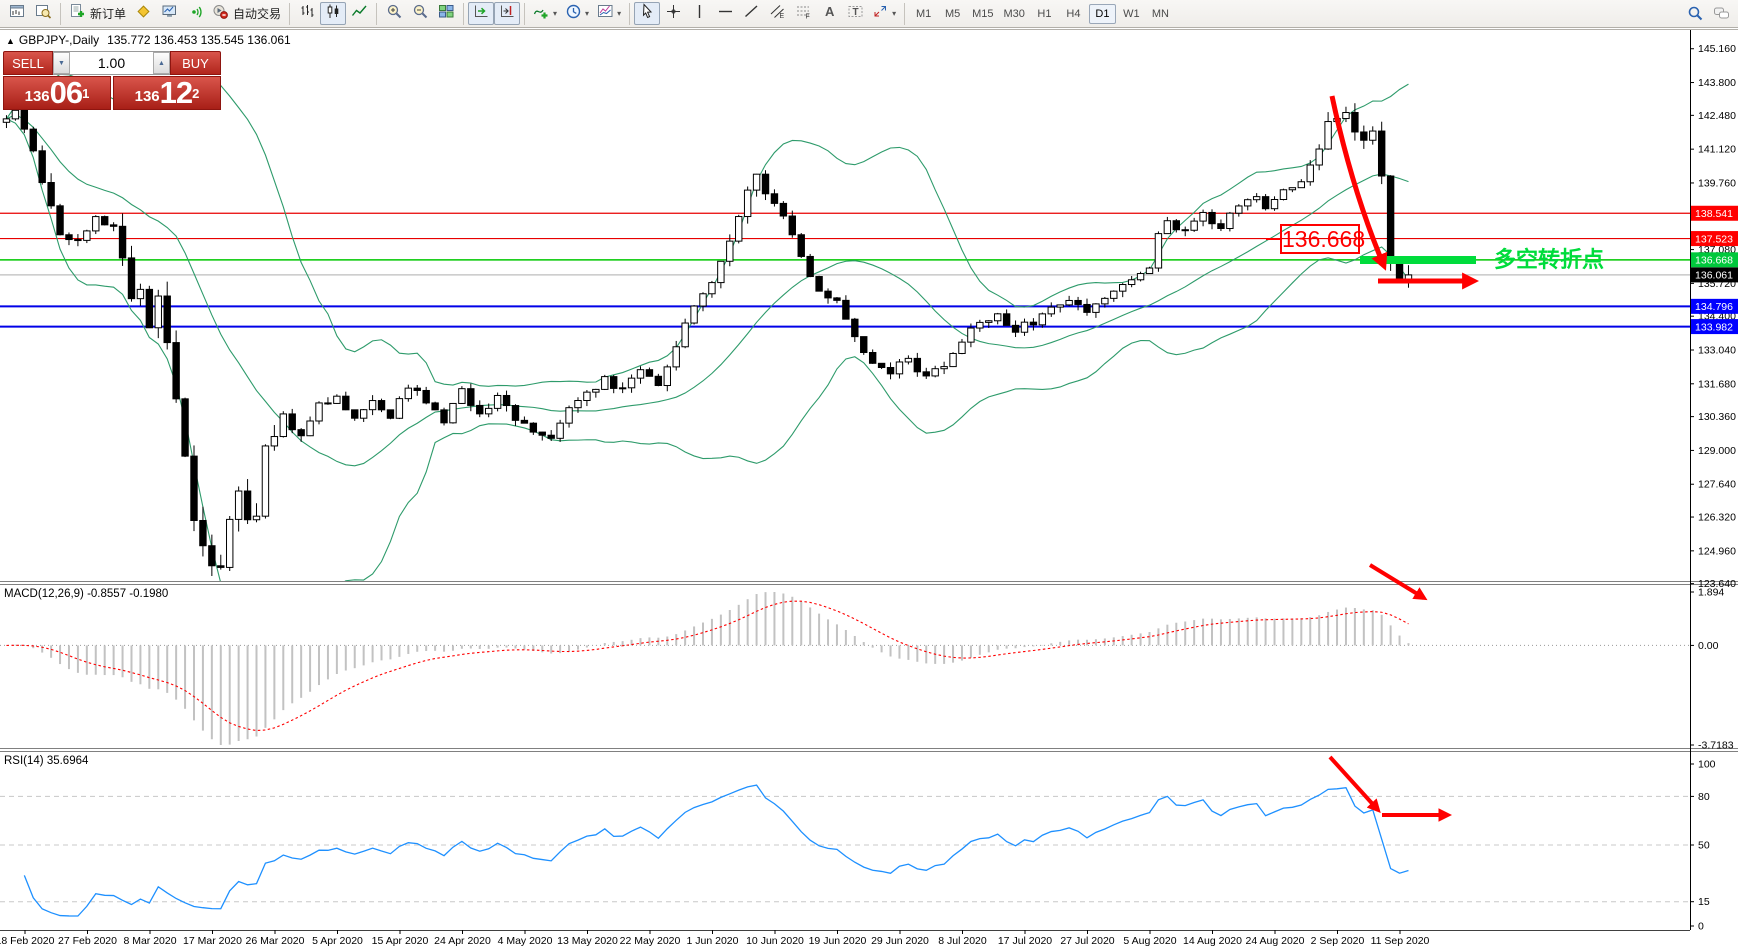 This screenshot has width=1738, height=950. Describe the element at coordinates (43, 13) in the screenshot. I see `profiles-button` at that location.